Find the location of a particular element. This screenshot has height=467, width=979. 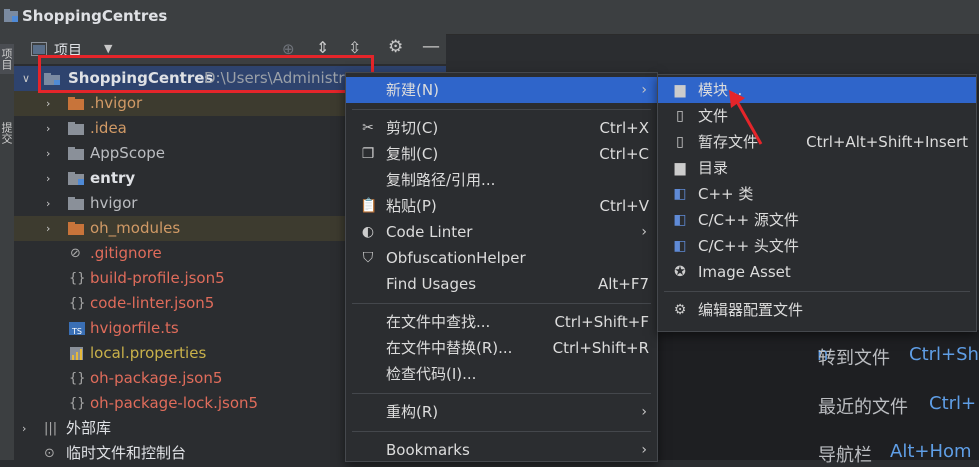

module-folder-icon: ▆ is located at coordinates (680, 90).